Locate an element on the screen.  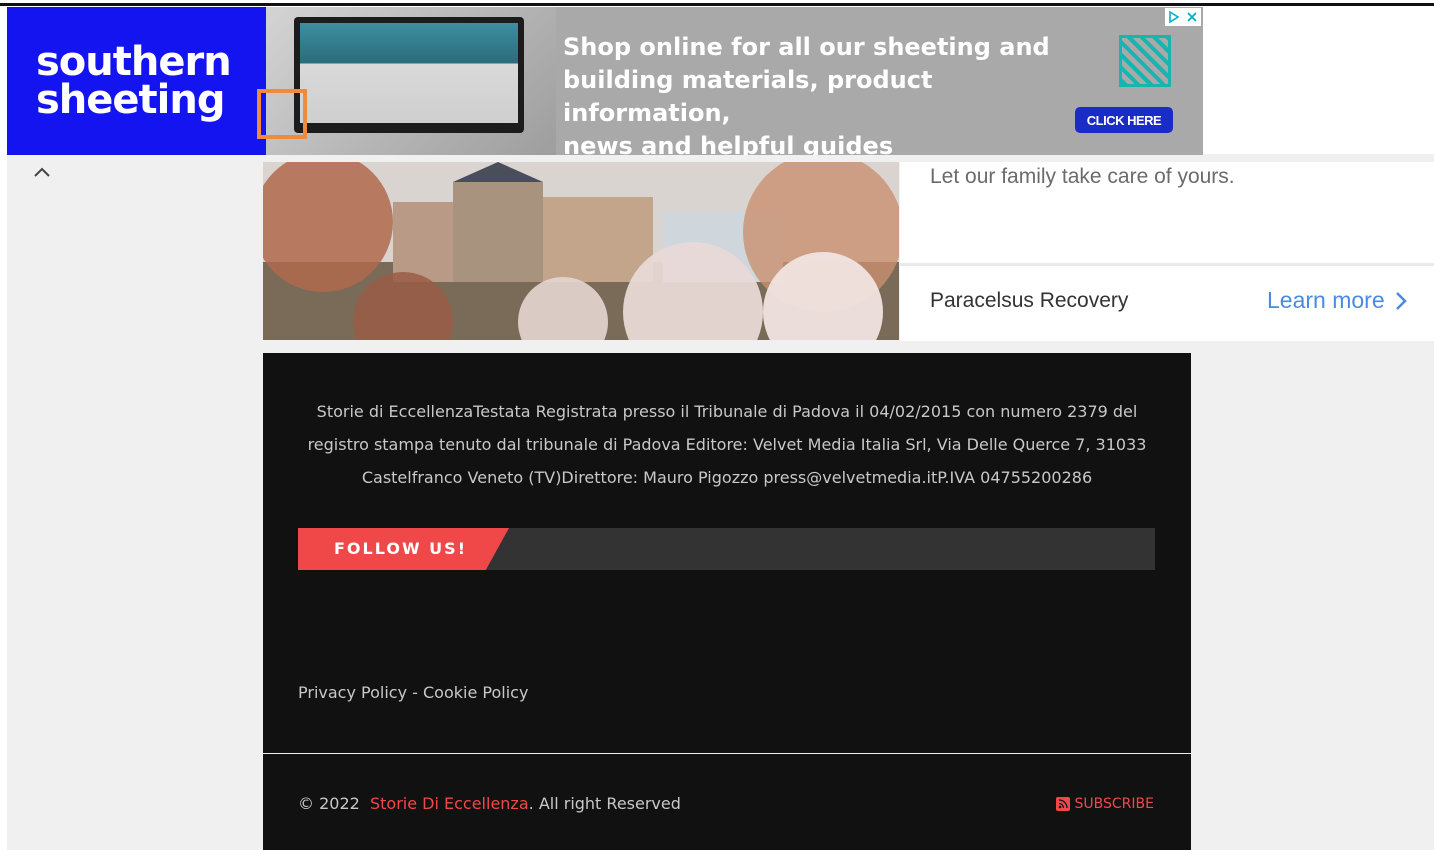
close-icon is located at coordinates (1192, 17).